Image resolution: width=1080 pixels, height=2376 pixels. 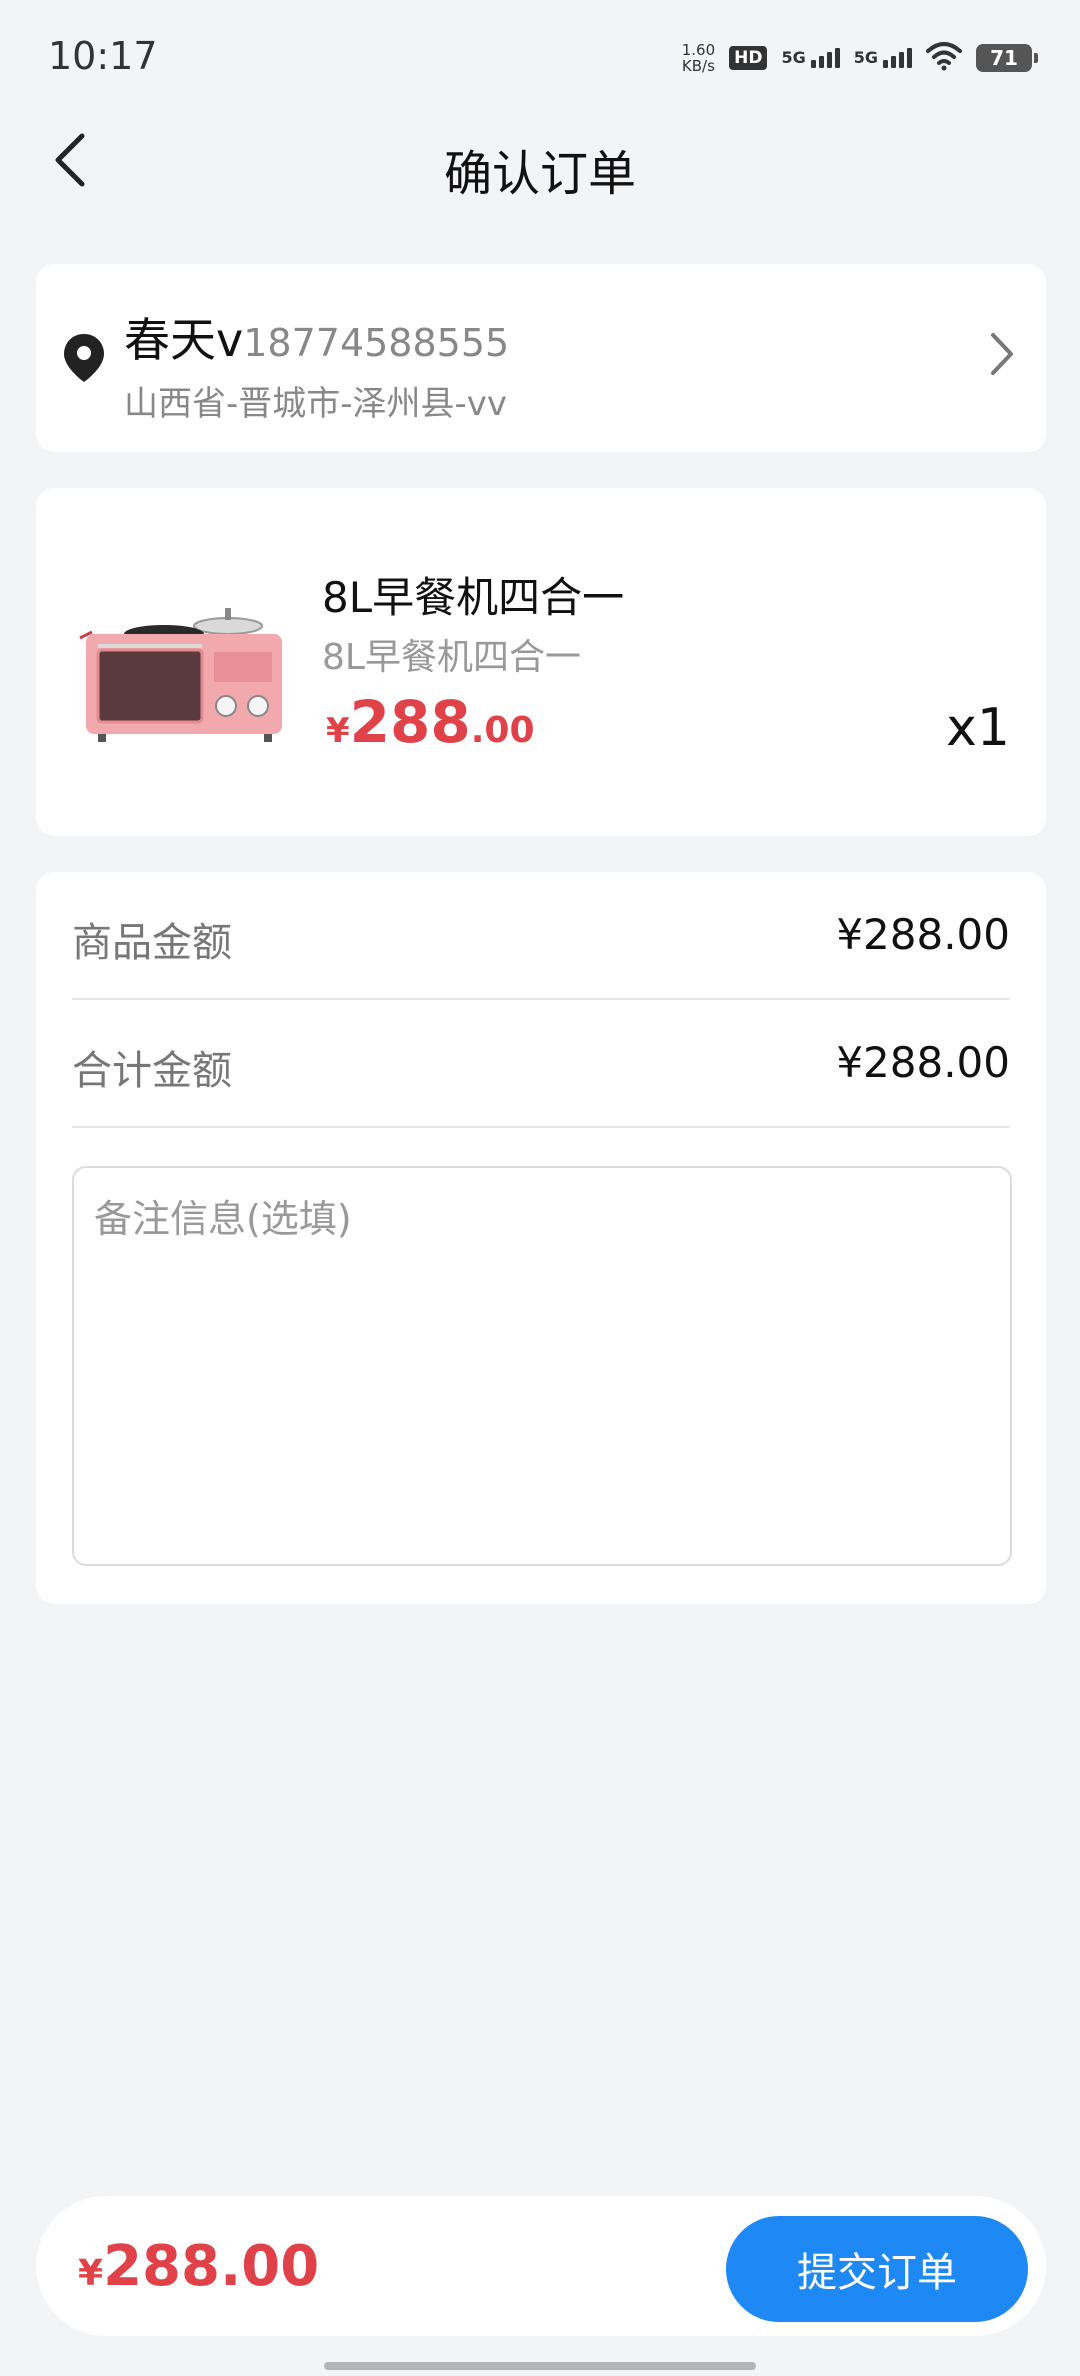 What do you see at coordinates (923, 934) in the screenshot?
I see `goods-amount-value: ¥288.00` at bounding box center [923, 934].